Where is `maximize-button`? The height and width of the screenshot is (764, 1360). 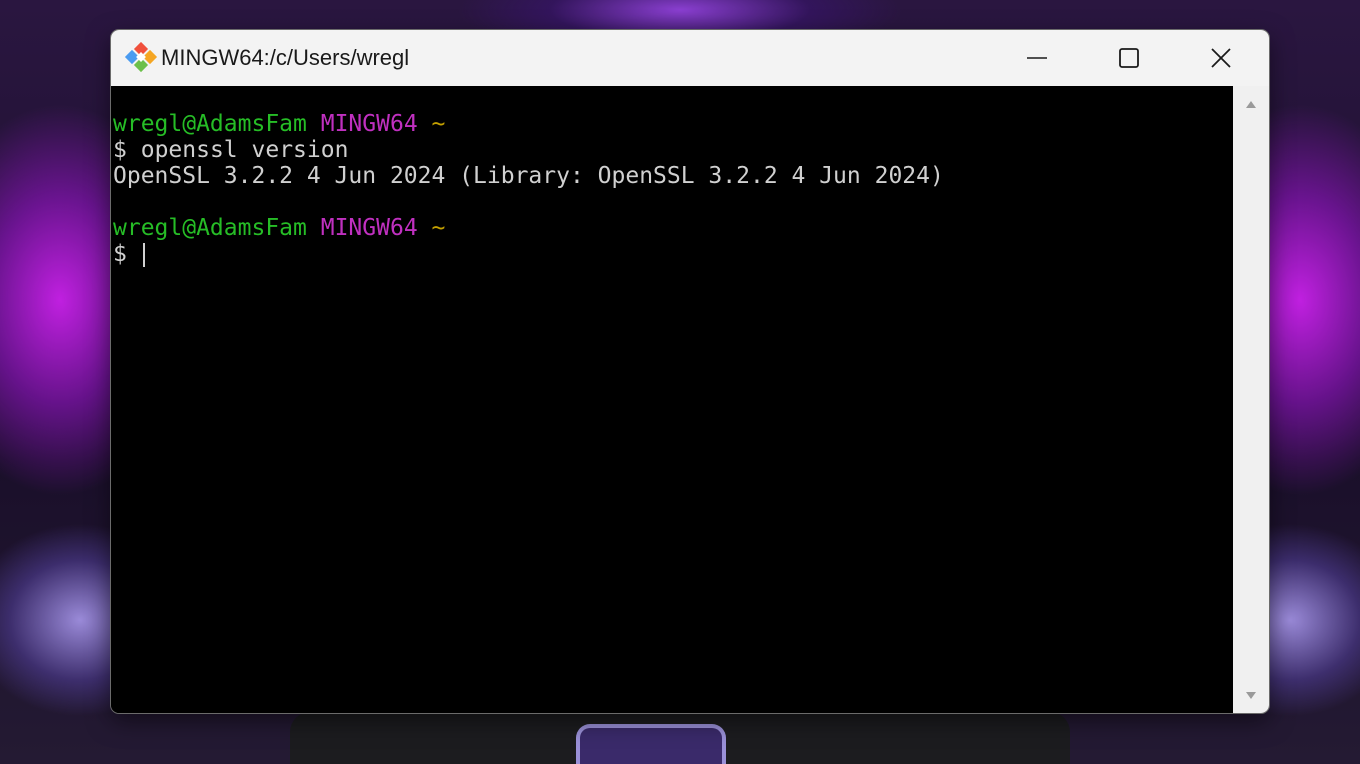 maximize-button is located at coordinates (1129, 58).